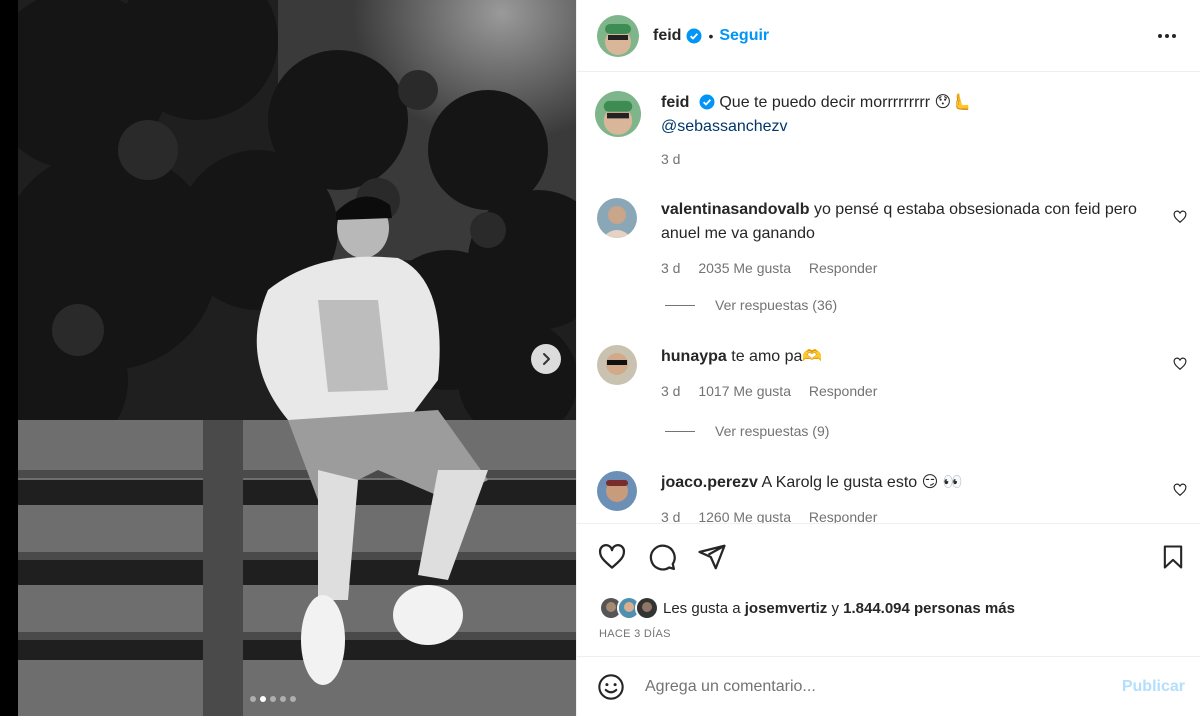 The width and height of the screenshot is (1200, 716). I want to click on view-replies-label: Ver respuestas (36), so click(776, 305).